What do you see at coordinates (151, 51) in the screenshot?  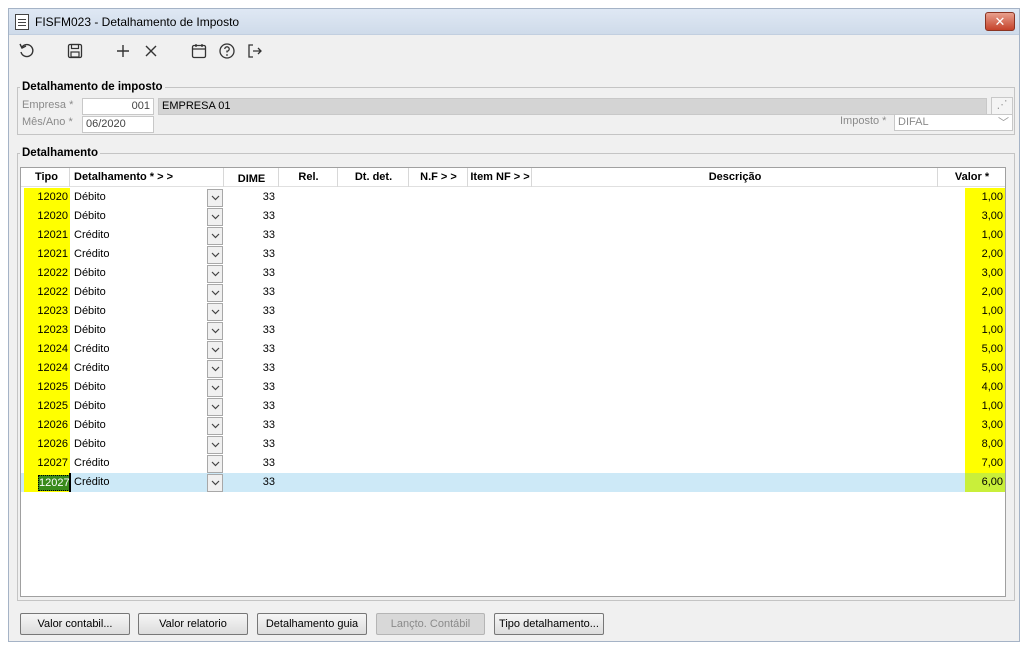 I see `delete-icon` at bounding box center [151, 51].